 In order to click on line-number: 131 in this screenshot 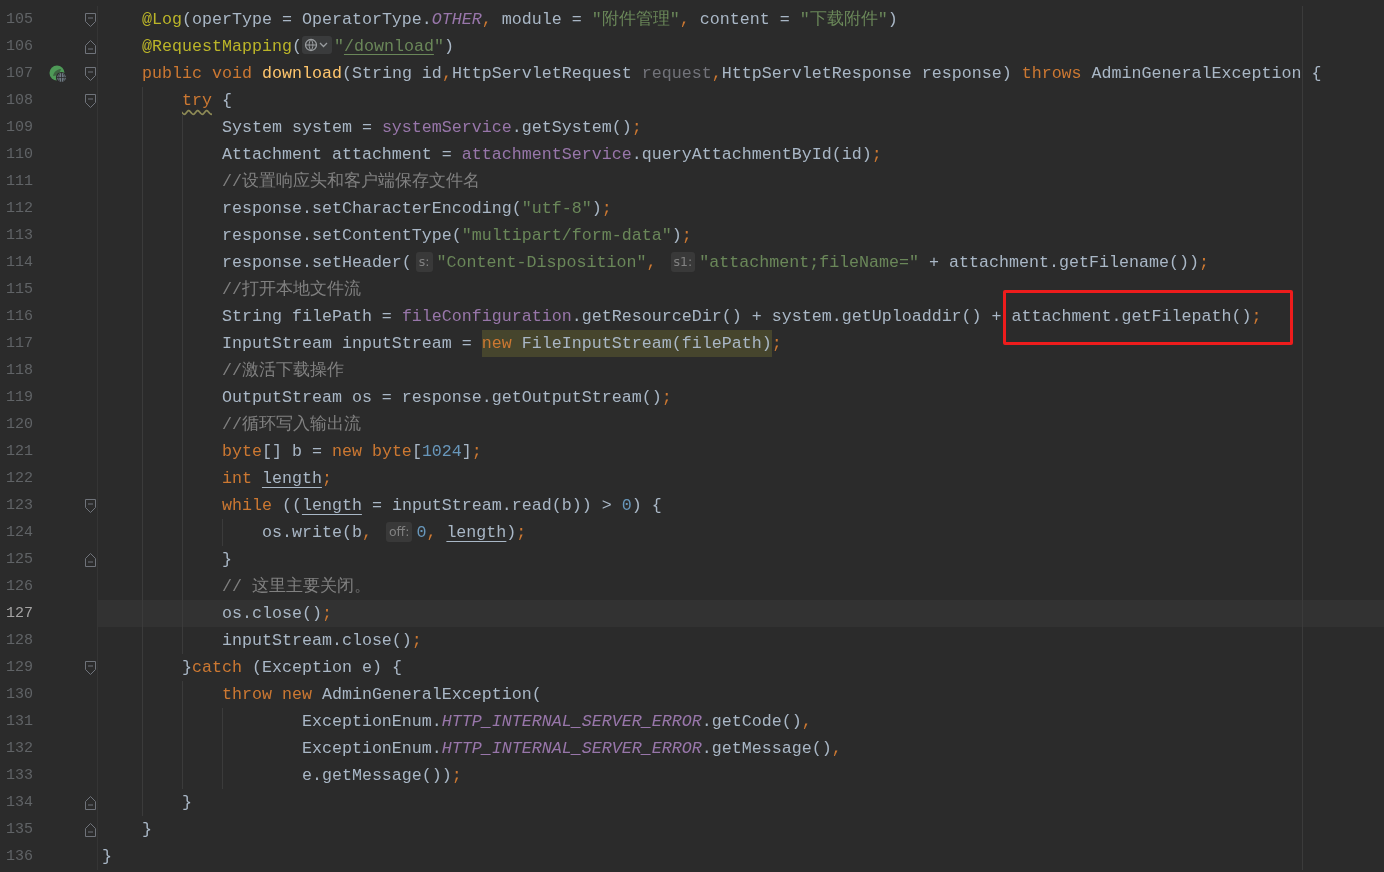, I will do `click(19, 721)`.